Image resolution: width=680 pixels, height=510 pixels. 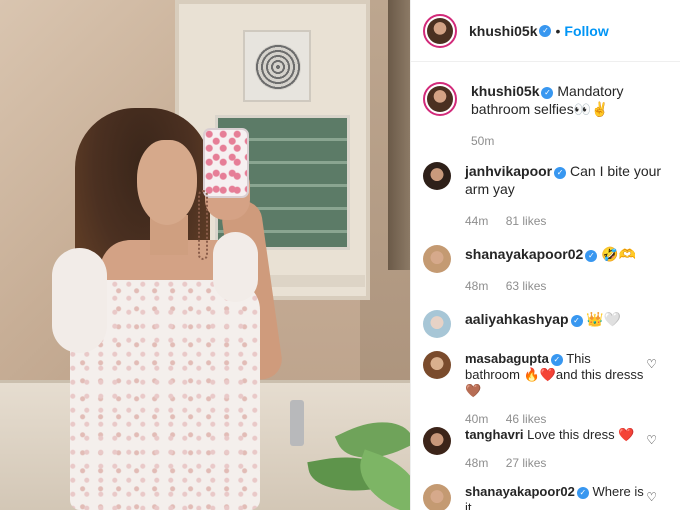 What do you see at coordinates (476, 221) in the screenshot?
I see `comment-time: 44m` at bounding box center [476, 221].